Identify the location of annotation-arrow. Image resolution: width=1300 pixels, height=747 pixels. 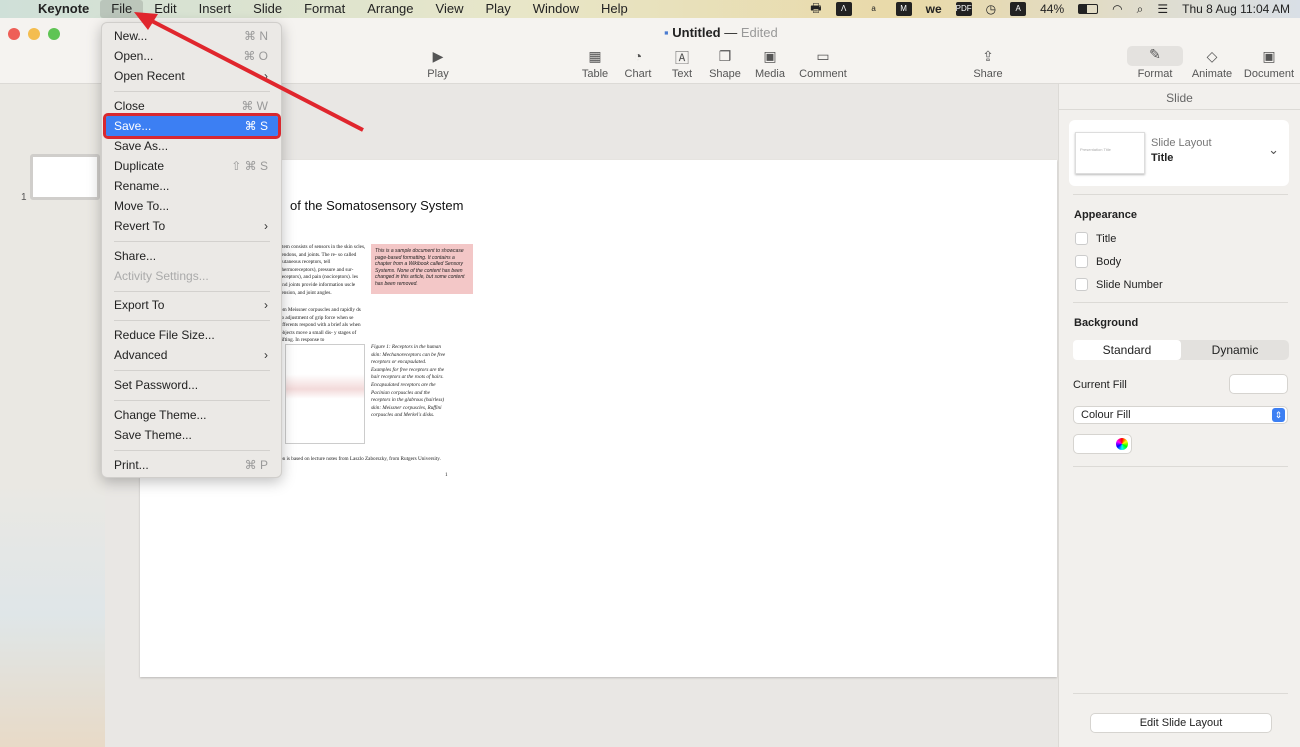
(249, 72).